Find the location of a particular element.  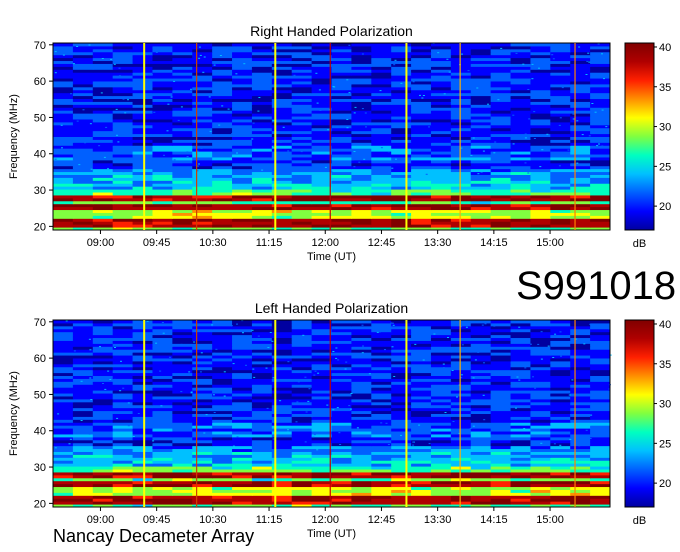

observation-id: S991018 is located at coordinates (596, 286).